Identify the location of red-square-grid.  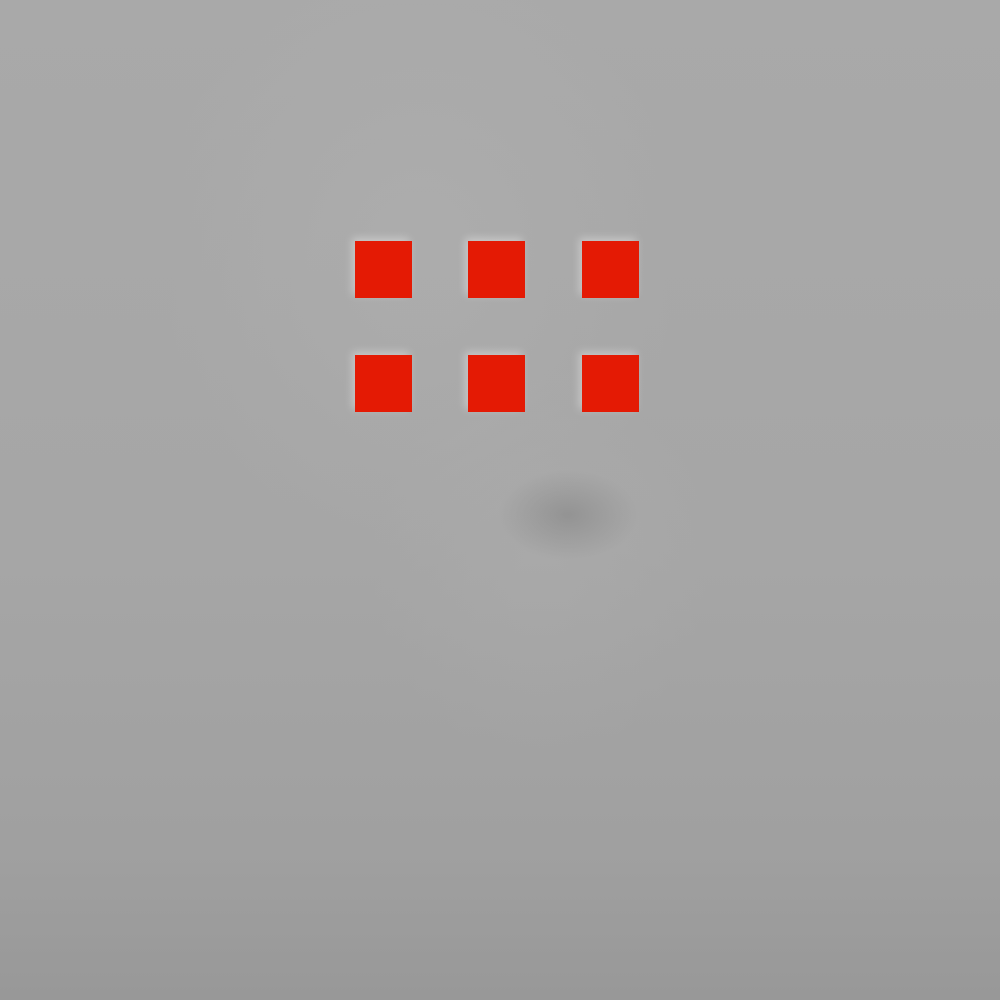
(497, 326).